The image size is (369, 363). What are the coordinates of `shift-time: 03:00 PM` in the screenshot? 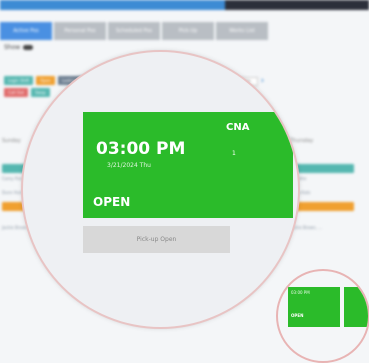 It's located at (141, 149).